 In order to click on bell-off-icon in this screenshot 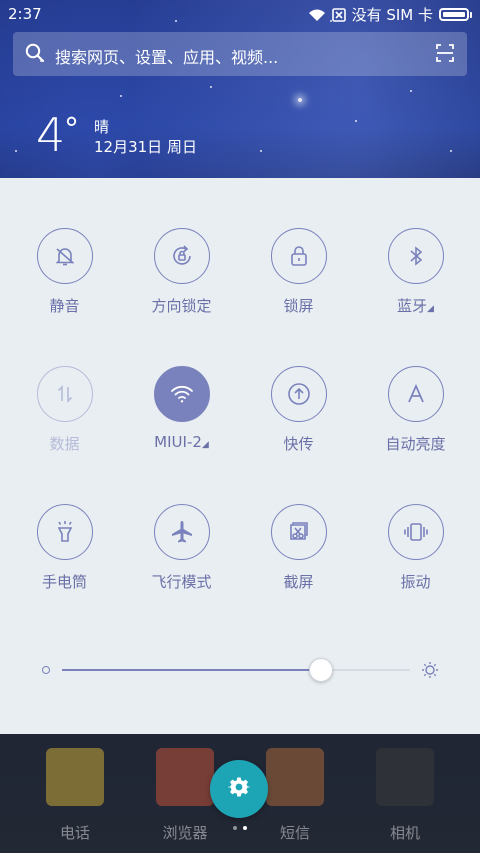, I will do `click(64, 256)`.